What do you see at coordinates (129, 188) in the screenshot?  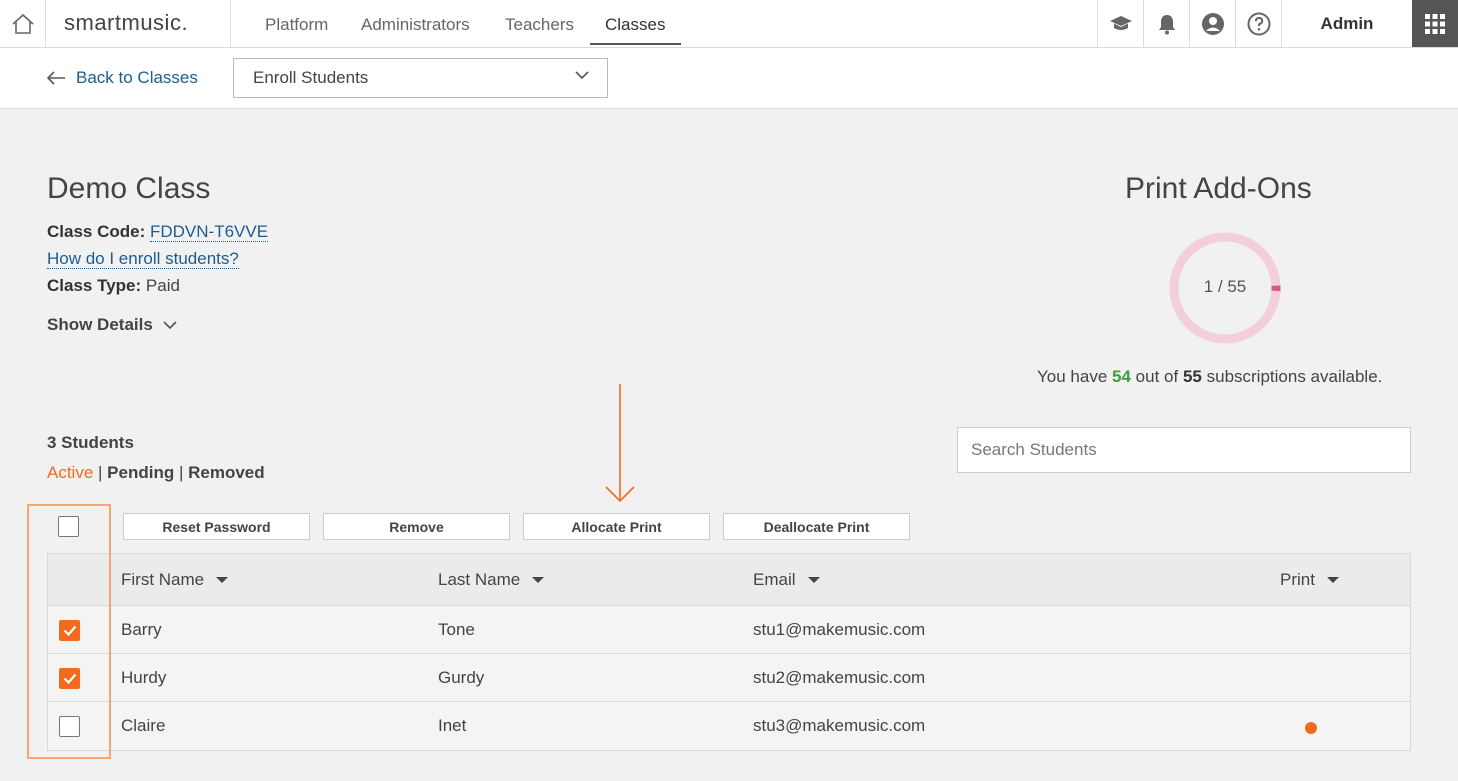 I see `class-title: Demo Class` at bounding box center [129, 188].